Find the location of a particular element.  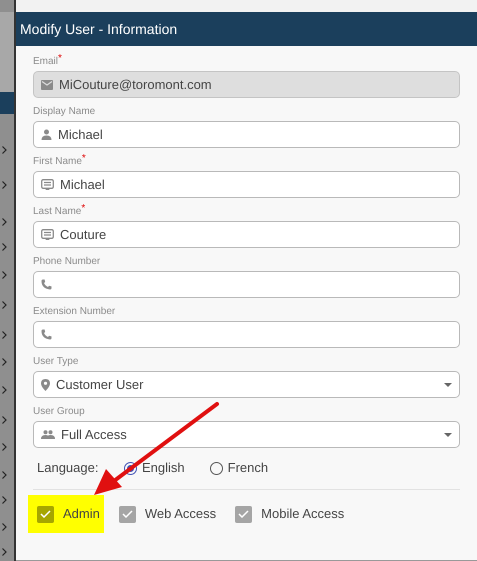

checkbox-label: Web Access is located at coordinates (180, 514).